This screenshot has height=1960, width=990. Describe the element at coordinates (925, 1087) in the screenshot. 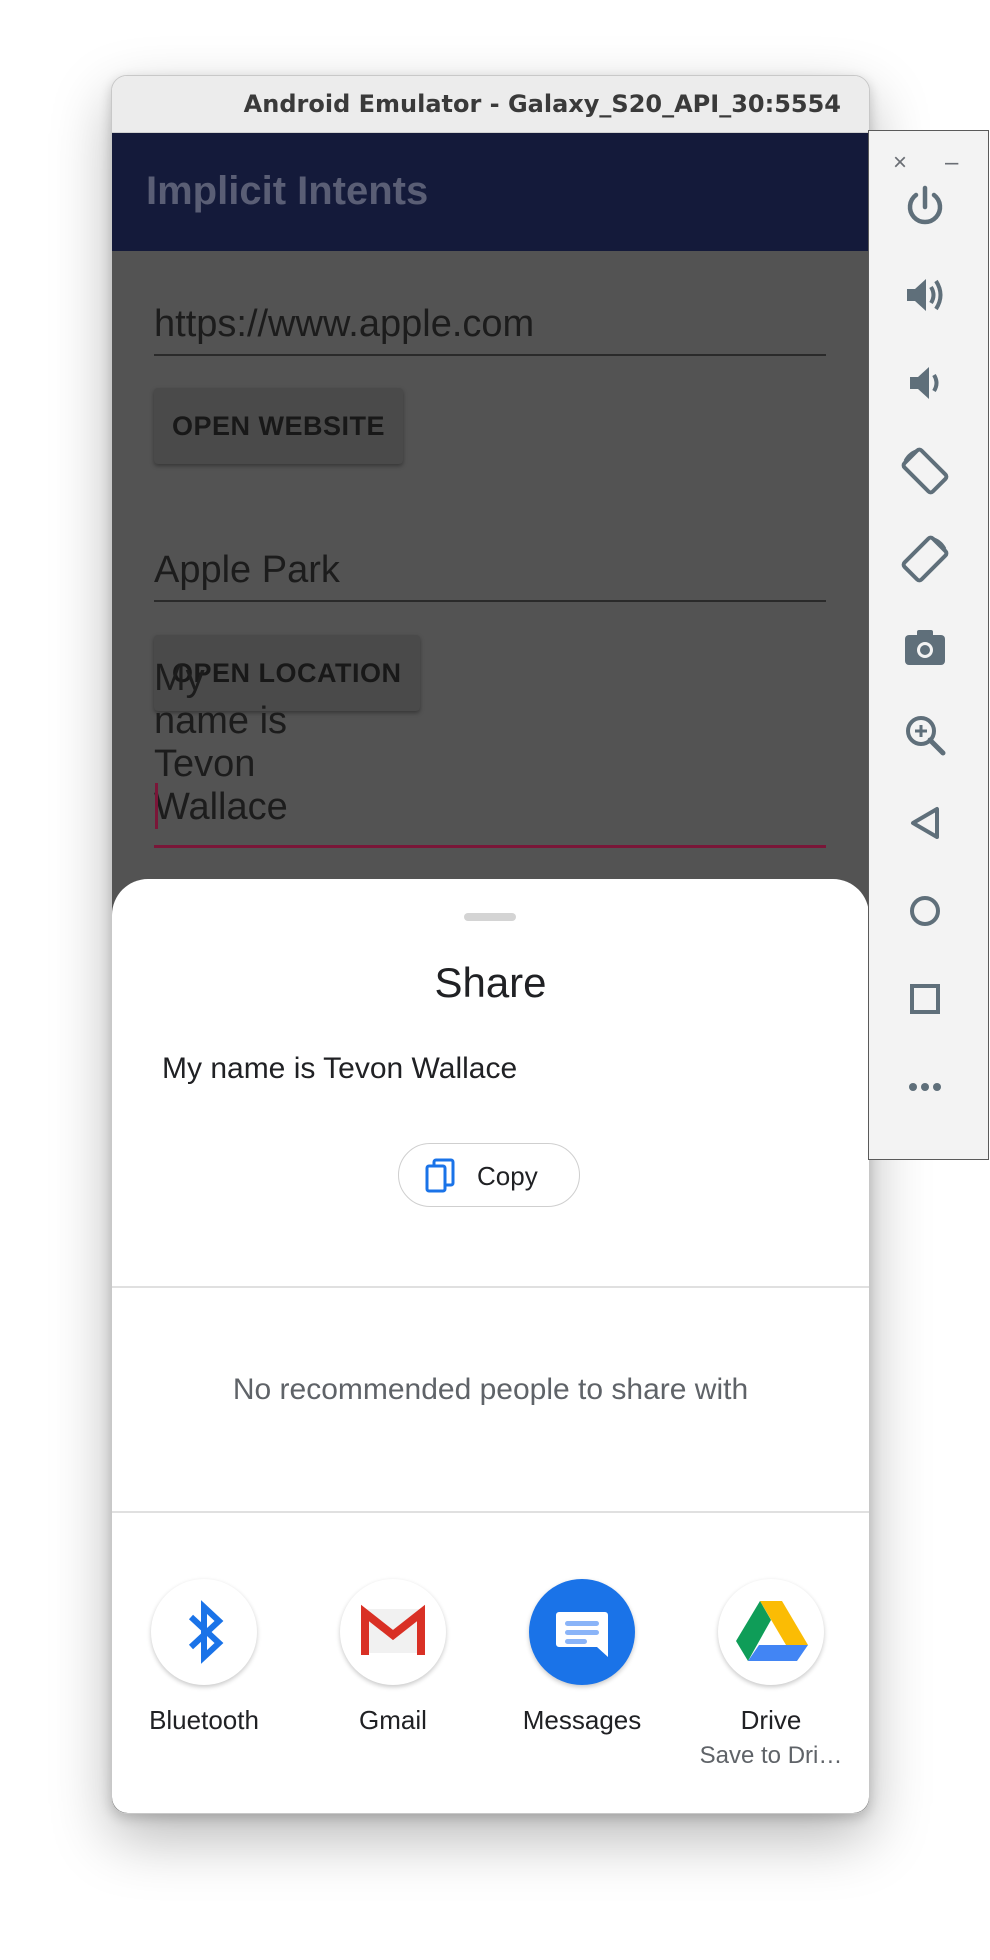

I see `more-icon` at that location.